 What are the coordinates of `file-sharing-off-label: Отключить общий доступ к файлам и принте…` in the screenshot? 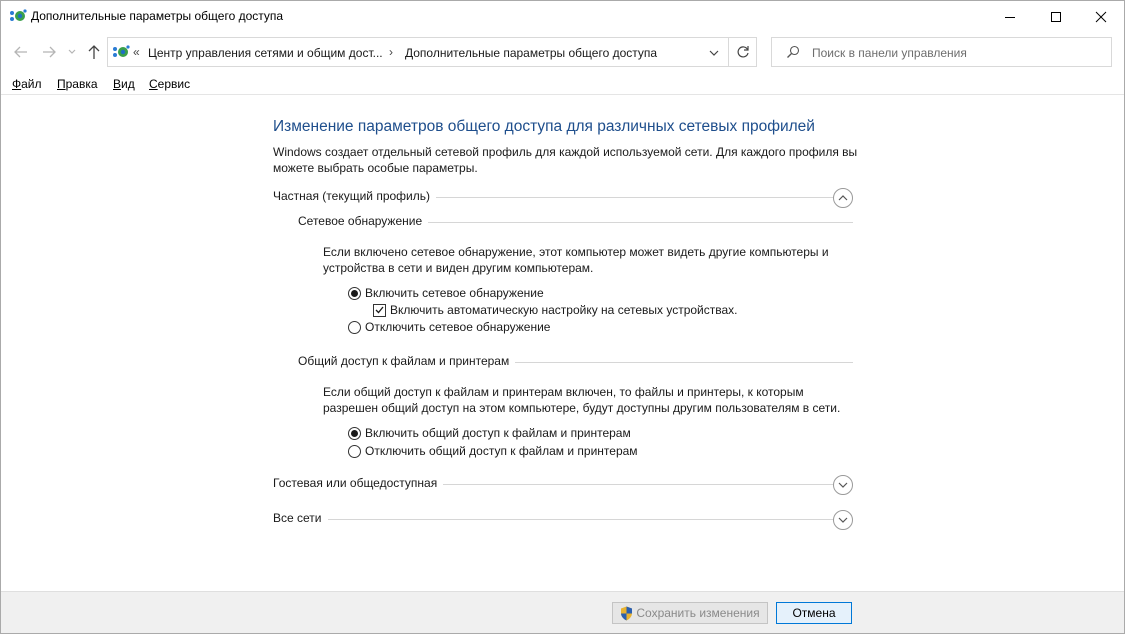 It's located at (501, 451).